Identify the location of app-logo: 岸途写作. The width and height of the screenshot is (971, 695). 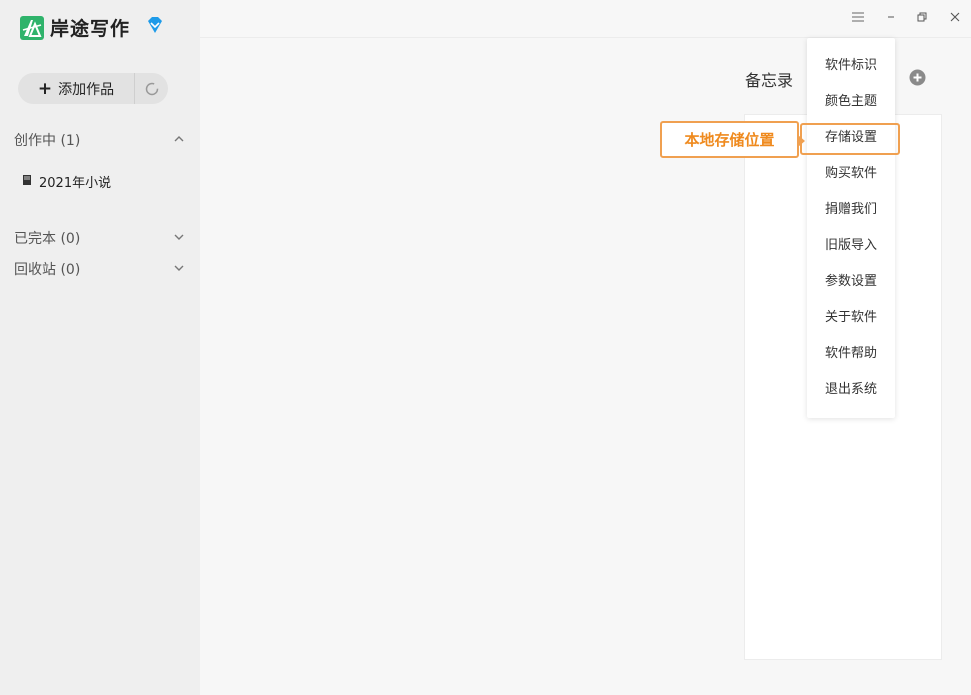
(75, 27).